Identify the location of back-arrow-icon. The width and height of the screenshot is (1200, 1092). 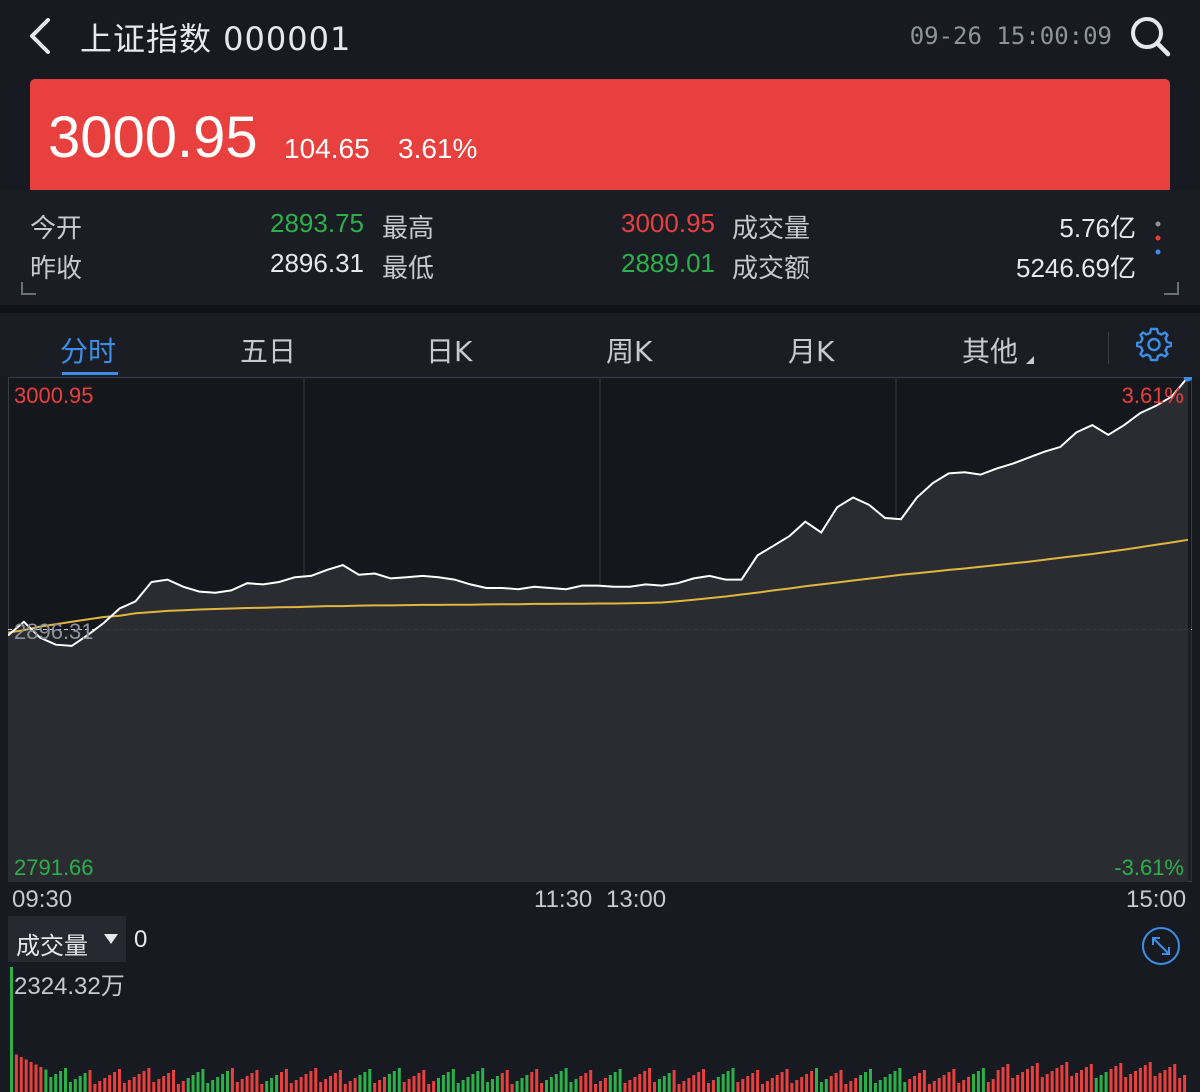
(40, 36).